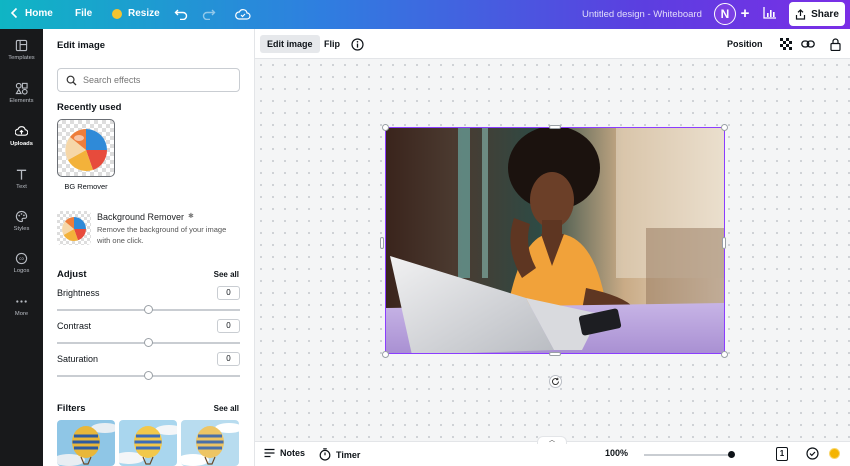 This screenshot has height=466, width=850. I want to click on document-title: Untitled design - Whiteboard, so click(642, 14).